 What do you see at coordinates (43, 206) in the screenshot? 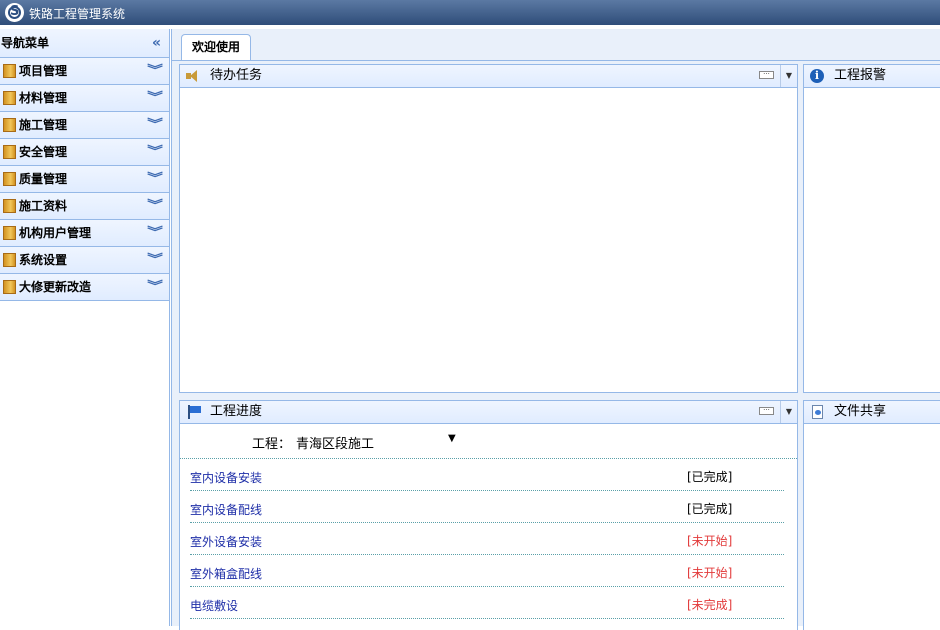
I see `sidebar-item-label: 施工资料` at bounding box center [43, 206].